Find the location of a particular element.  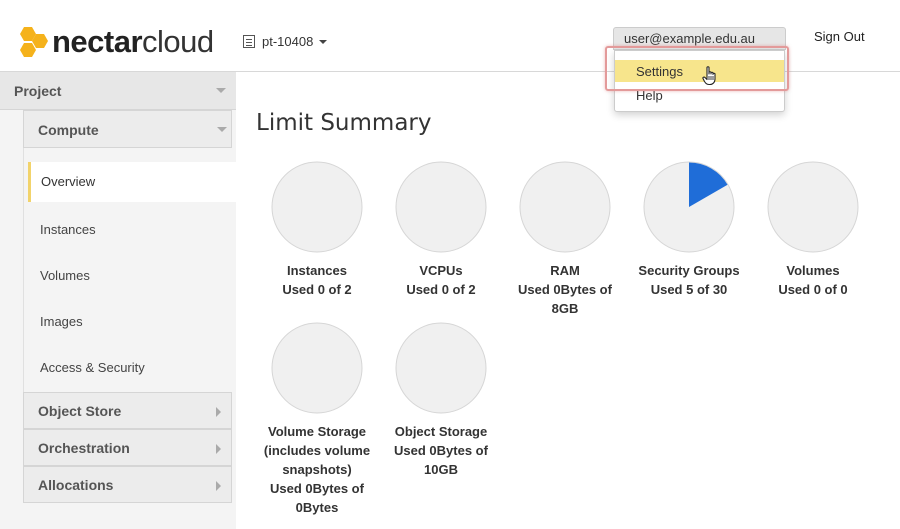

page-title: Limit Summary is located at coordinates (344, 123).